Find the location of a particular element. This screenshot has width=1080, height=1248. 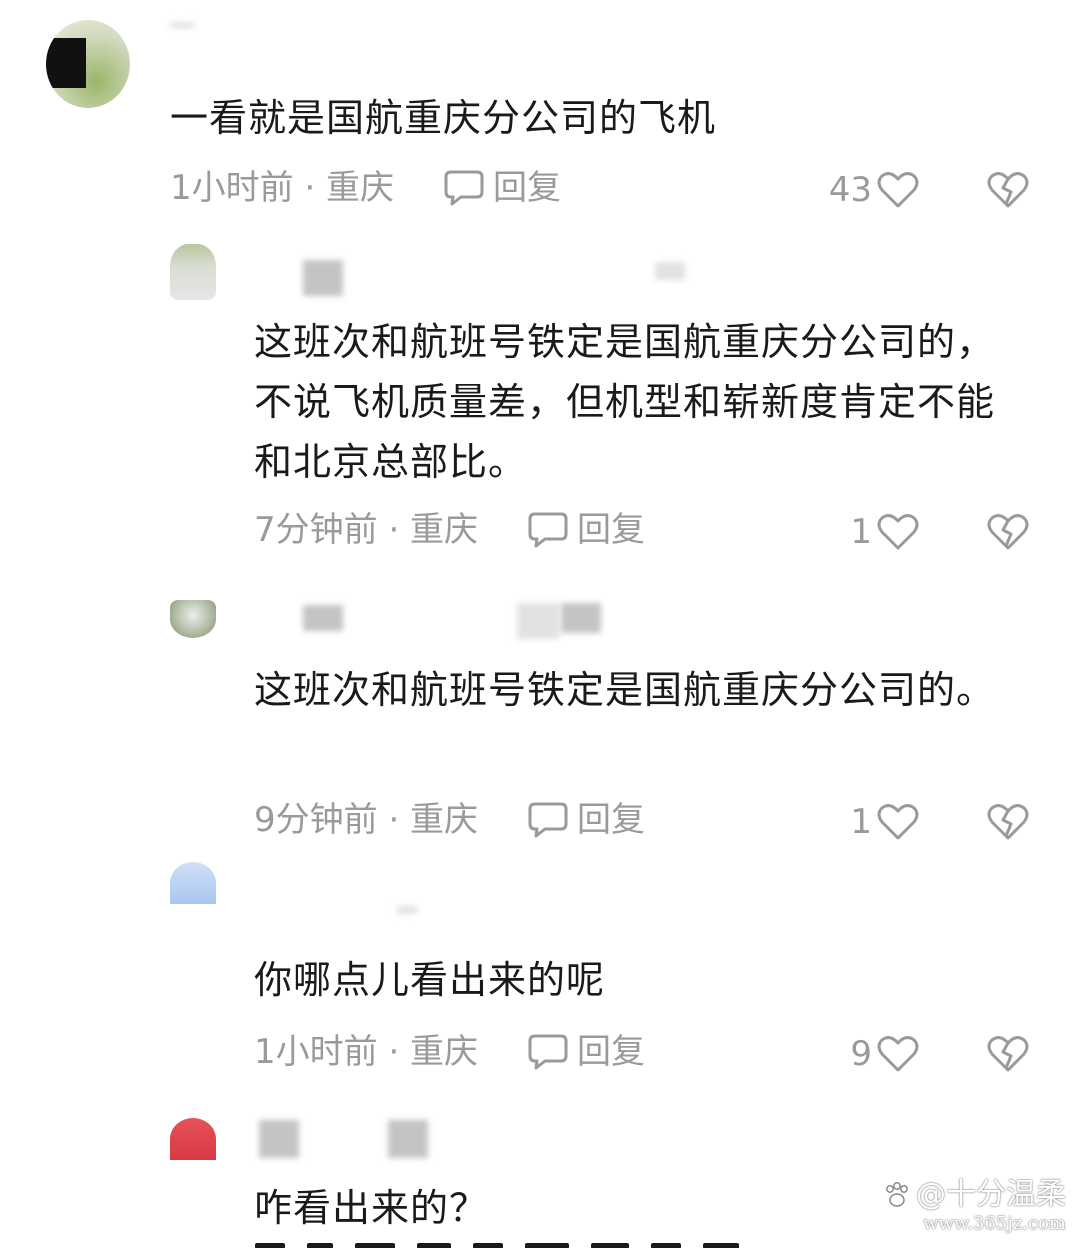

comment-text: 一看就是国航重庆分公司的飞机 is located at coordinates (443, 118).